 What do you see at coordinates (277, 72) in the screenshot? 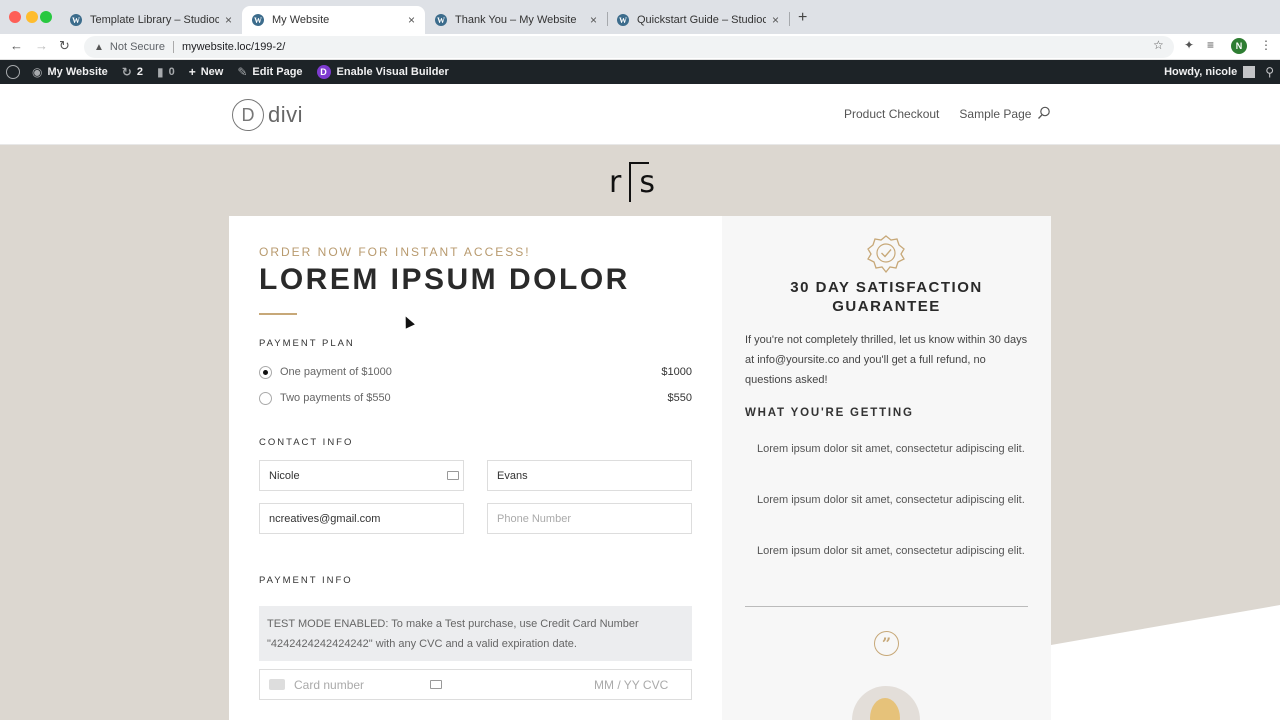
I see `edit-page-label: Edit Page` at bounding box center [277, 72].